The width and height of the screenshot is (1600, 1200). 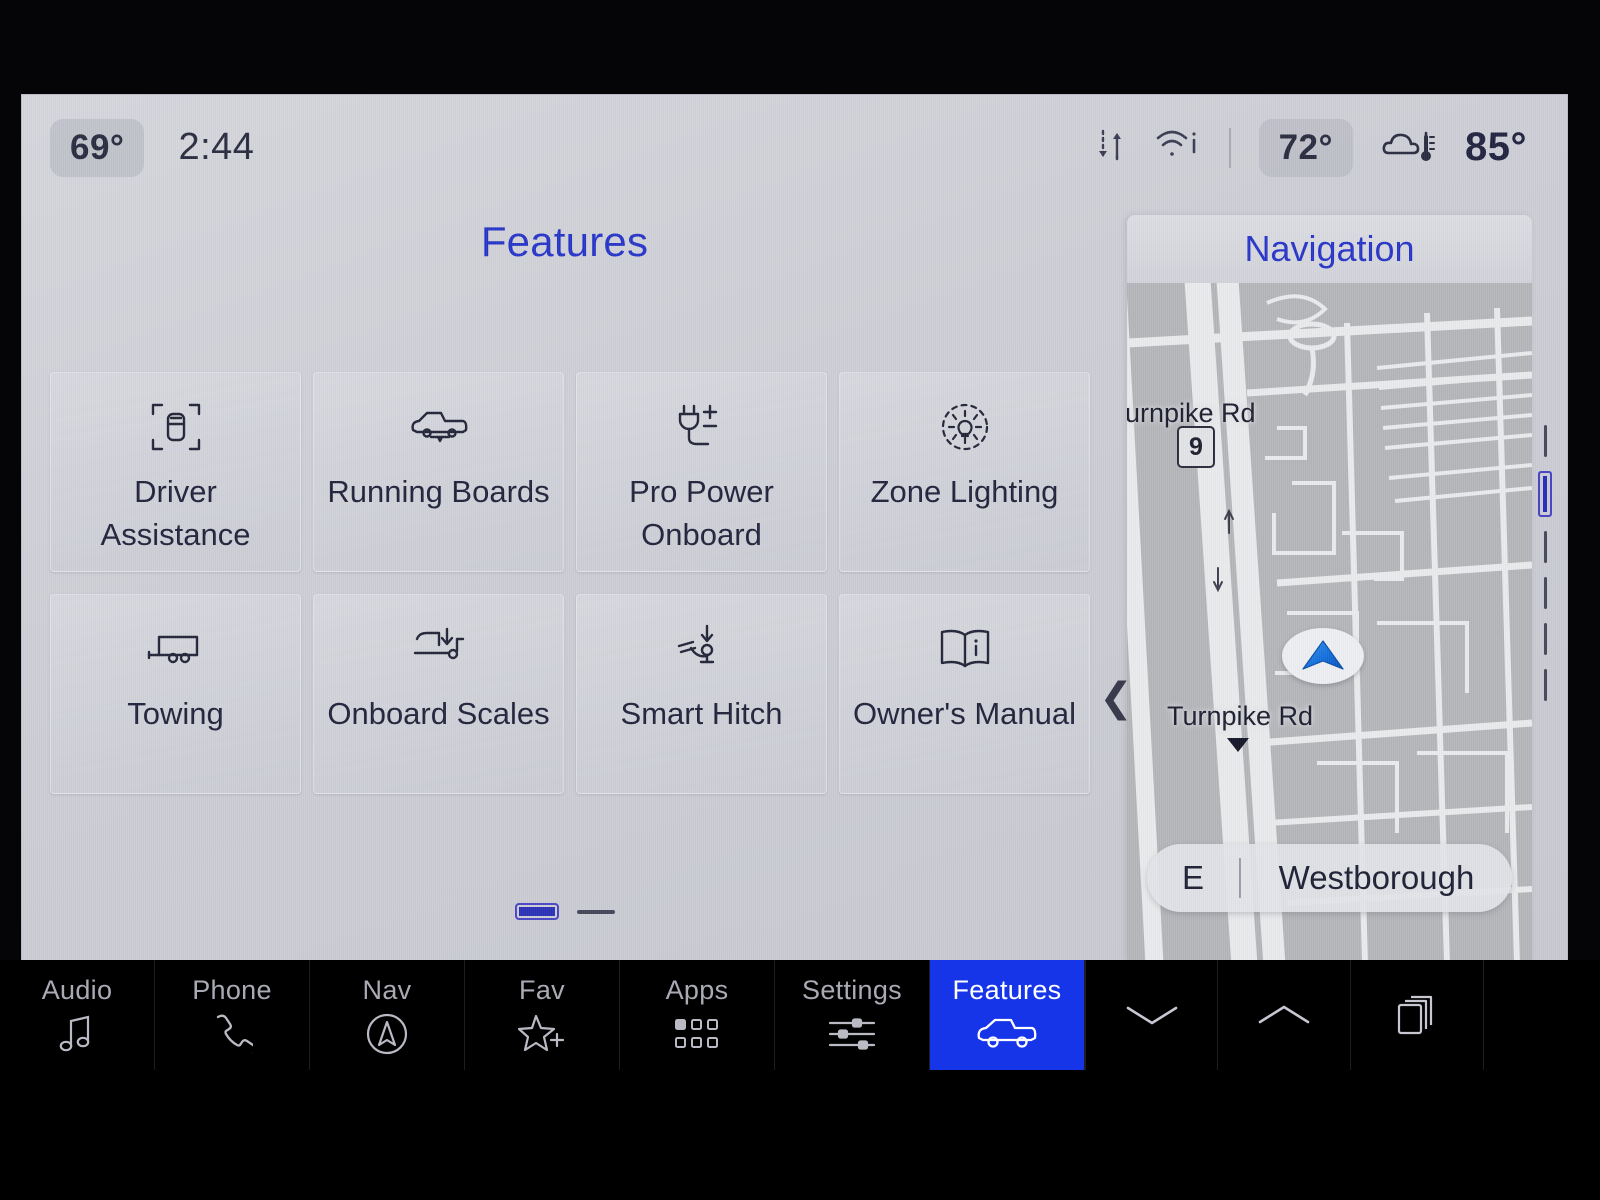 I want to click on climate-temperature-pill: 72°, so click(x=1305, y=147).